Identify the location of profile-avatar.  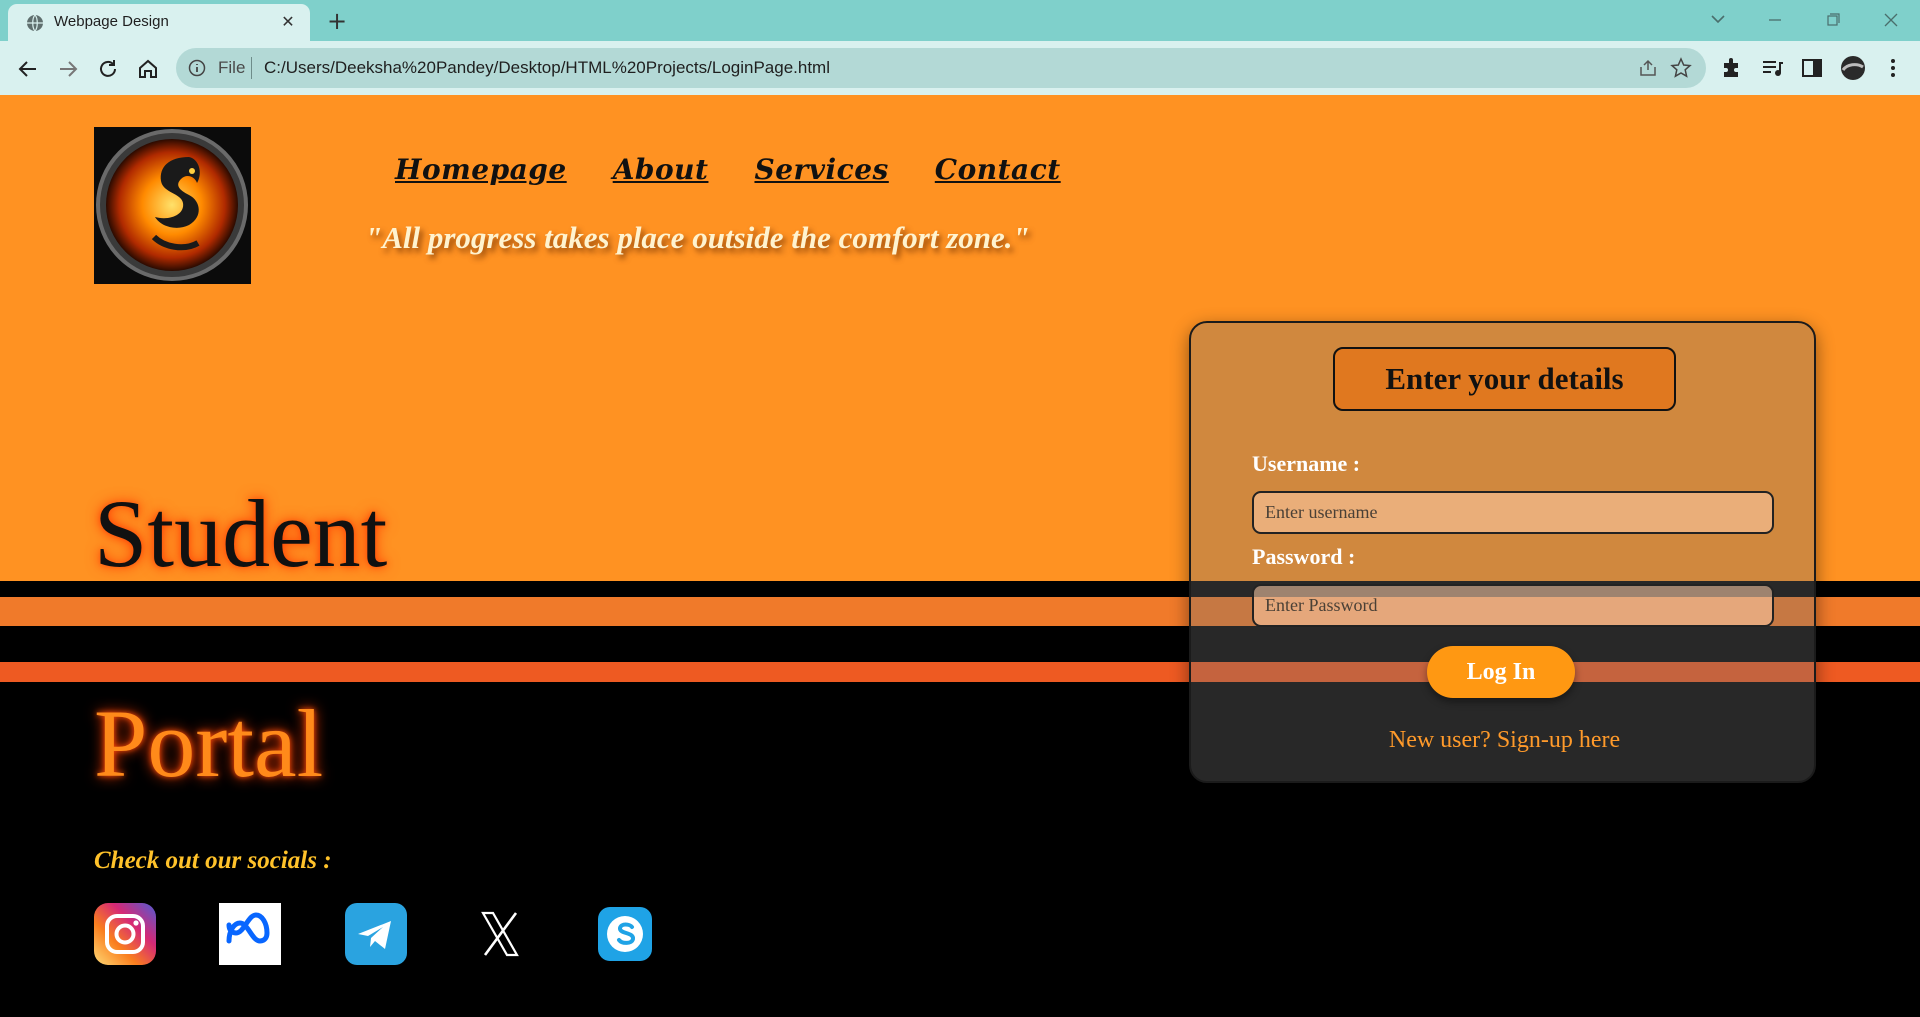
(1853, 68).